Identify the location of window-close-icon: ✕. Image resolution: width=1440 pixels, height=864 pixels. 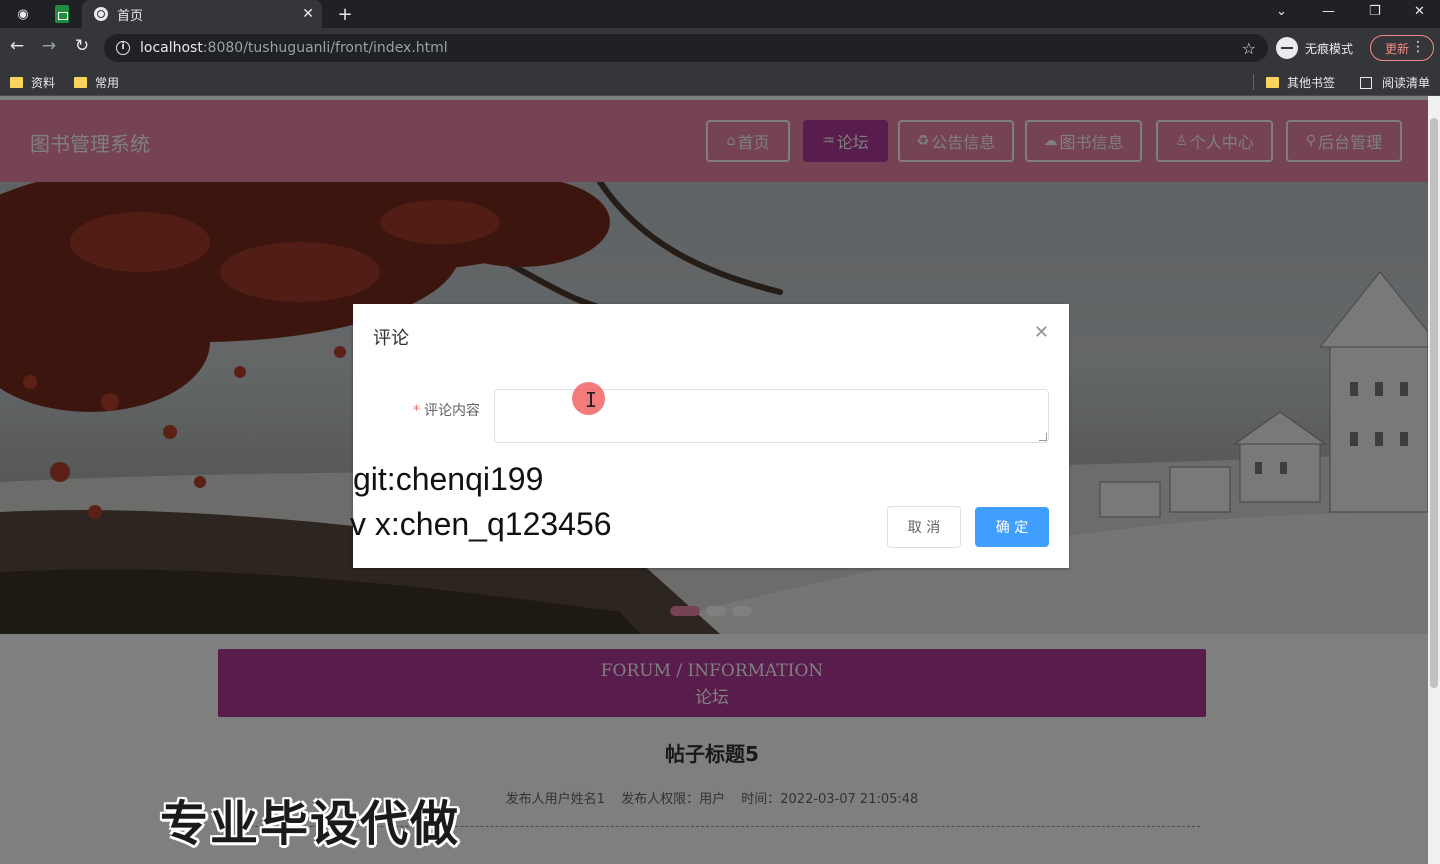
(1419, 11).